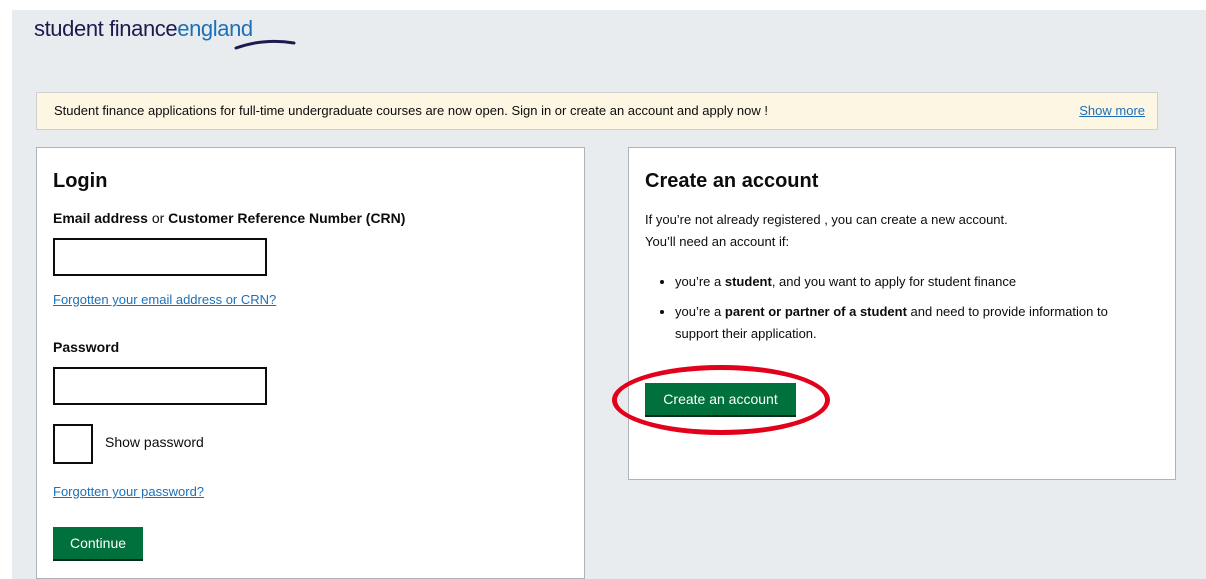 This screenshot has height=579, width=1206. Describe the element at coordinates (700, 281) in the screenshot. I see `bullet1-pre: you’re a` at that location.